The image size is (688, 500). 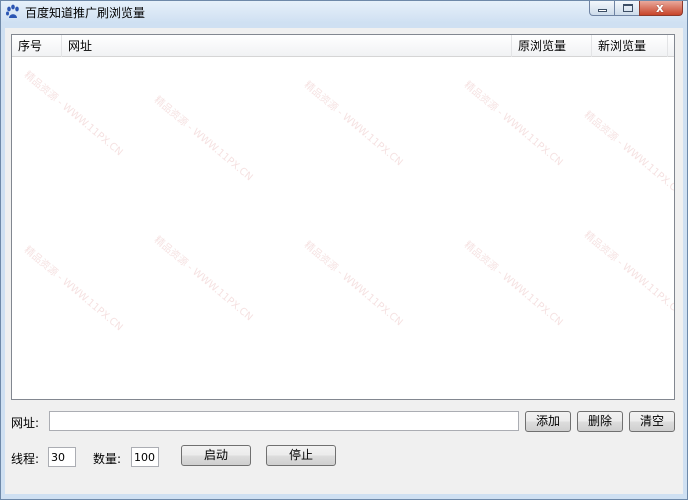 I want to click on paw-icon, so click(x=12, y=11).